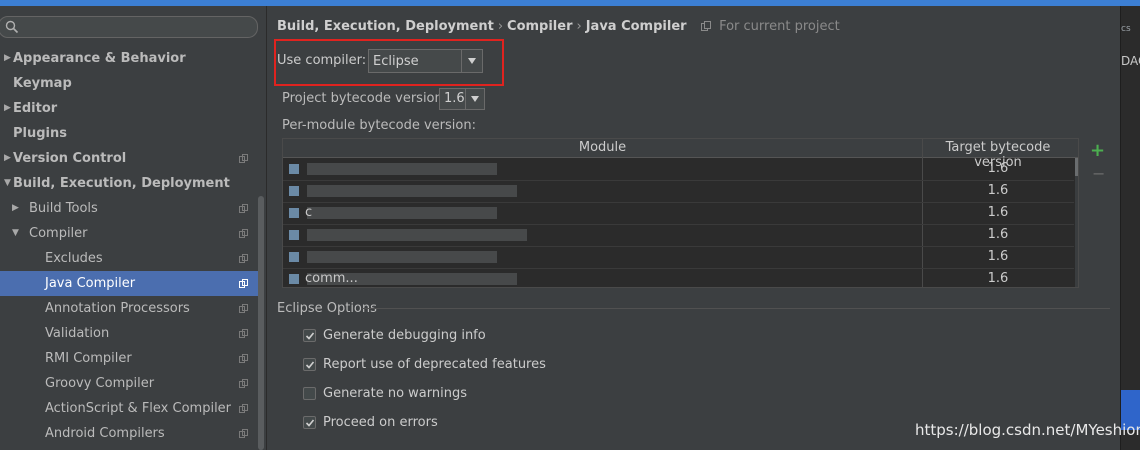 This screenshot has width=1140, height=450. What do you see at coordinates (70, 158) in the screenshot?
I see `sidebar-item-label: Version Control` at bounding box center [70, 158].